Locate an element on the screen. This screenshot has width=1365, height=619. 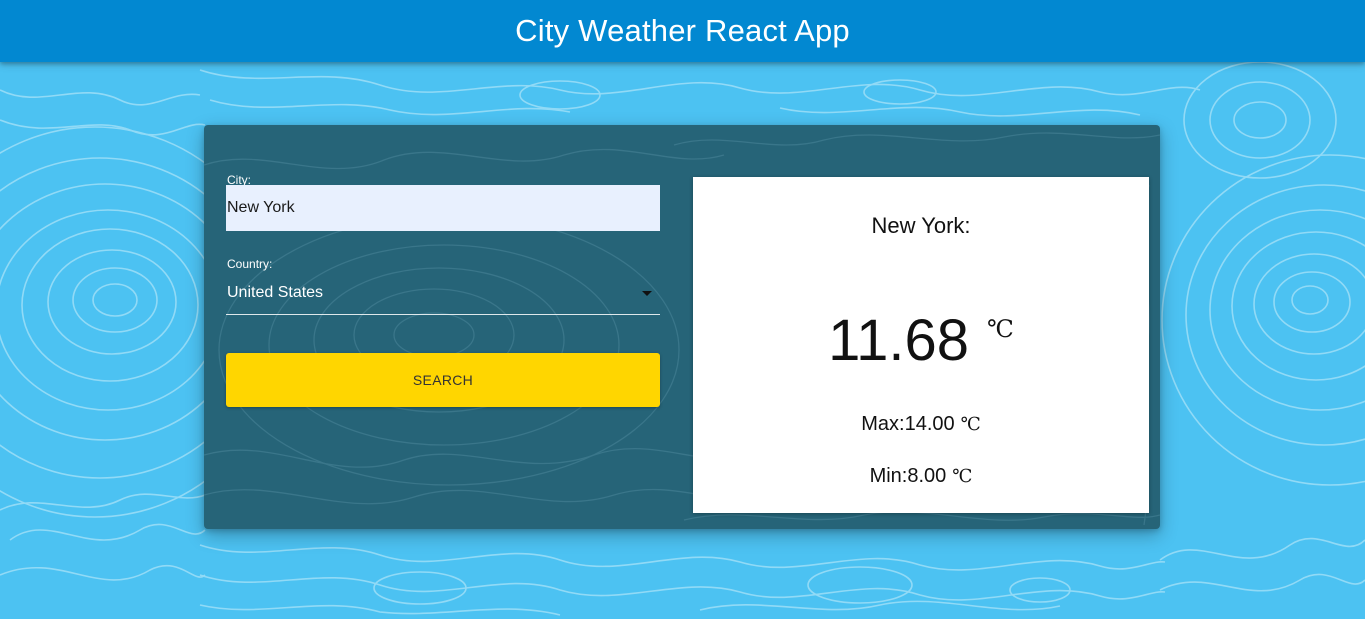
max-temperature-unit: ℃ is located at coordinates (970, 424).